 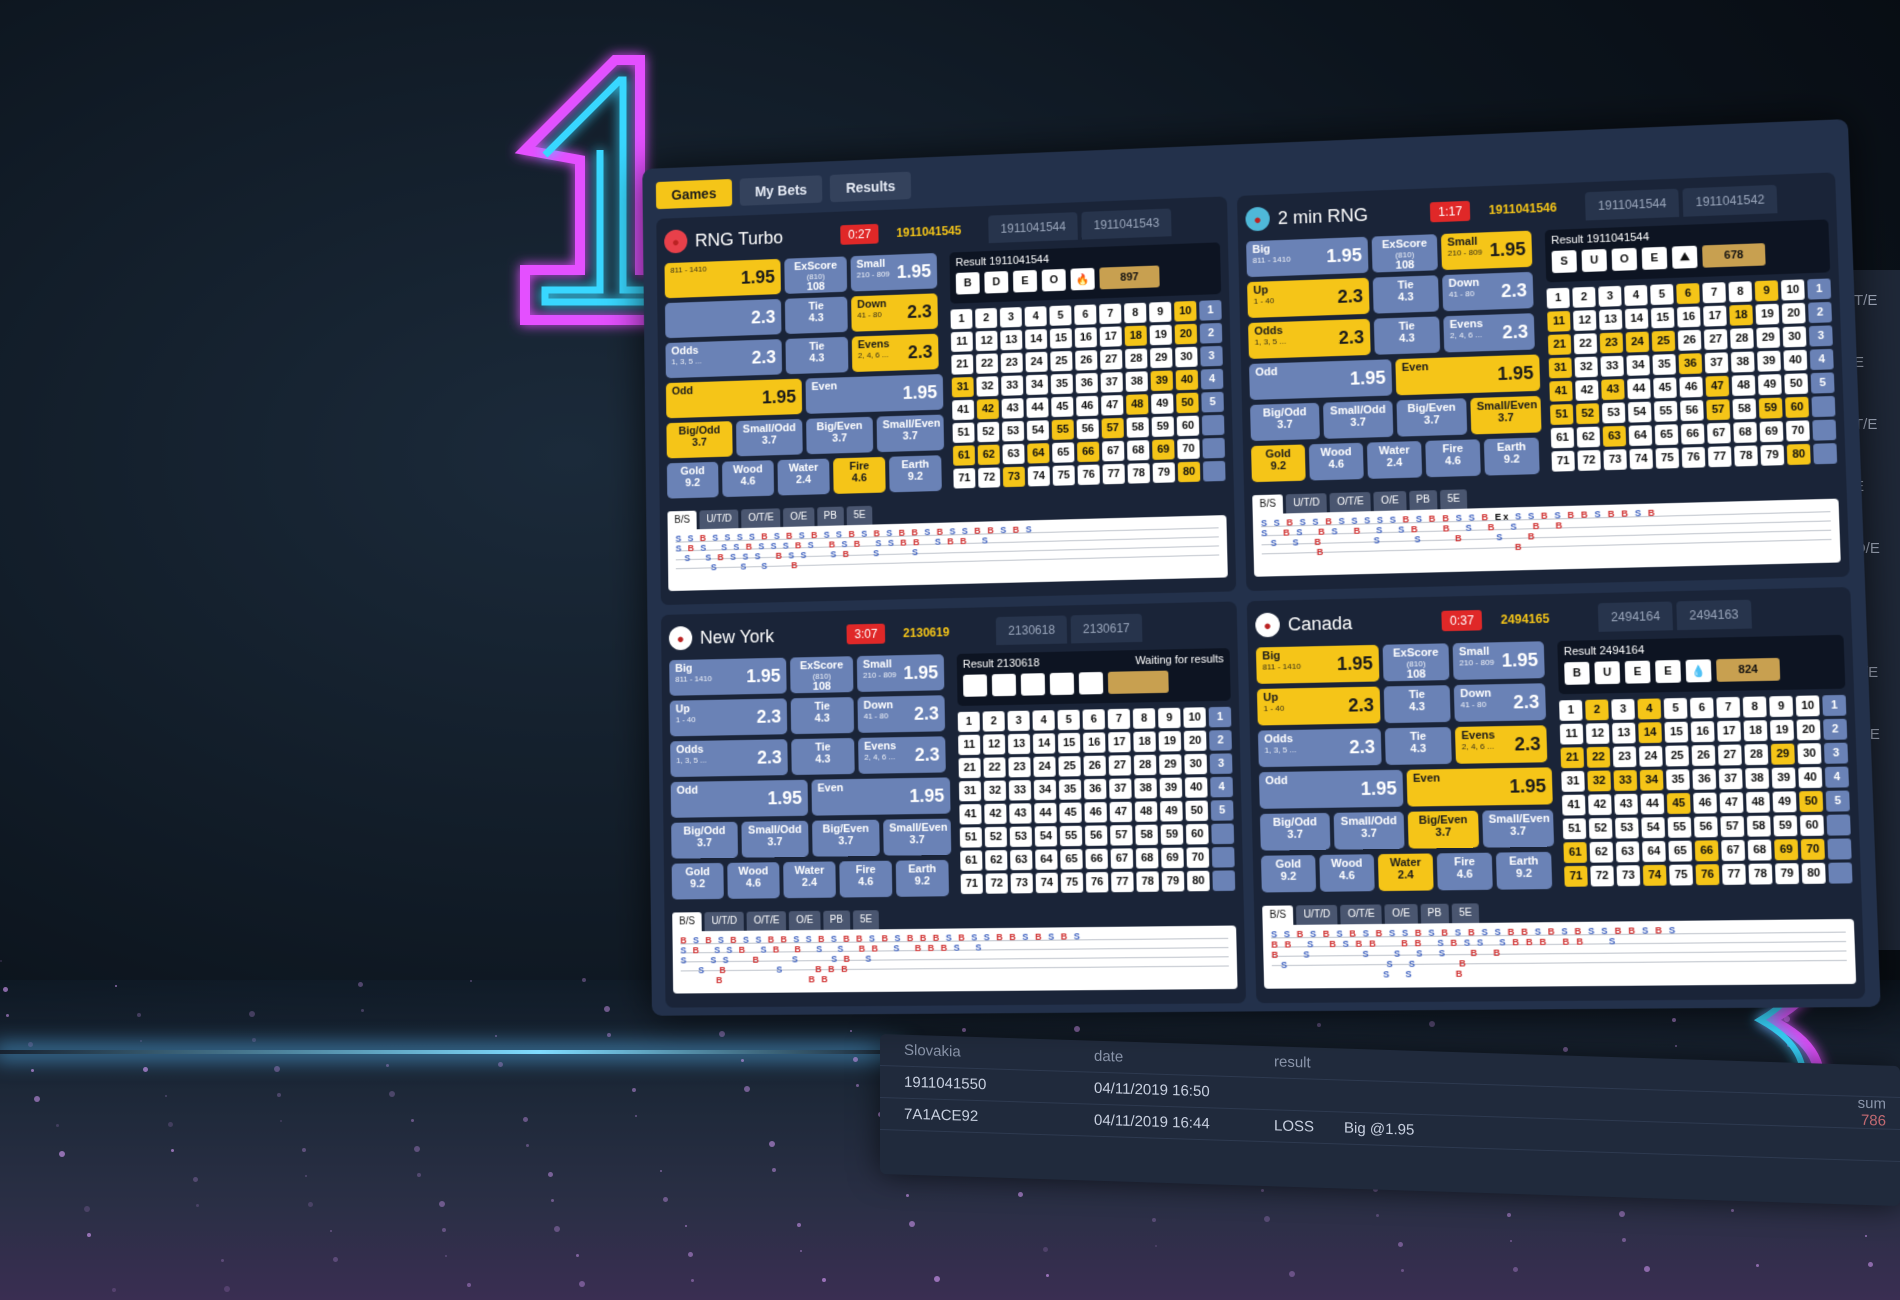 What do you see at coordinates (947, 632) in the screenshot?
I see `current-draw-id: 2130619` at bounding box center [947, 632].